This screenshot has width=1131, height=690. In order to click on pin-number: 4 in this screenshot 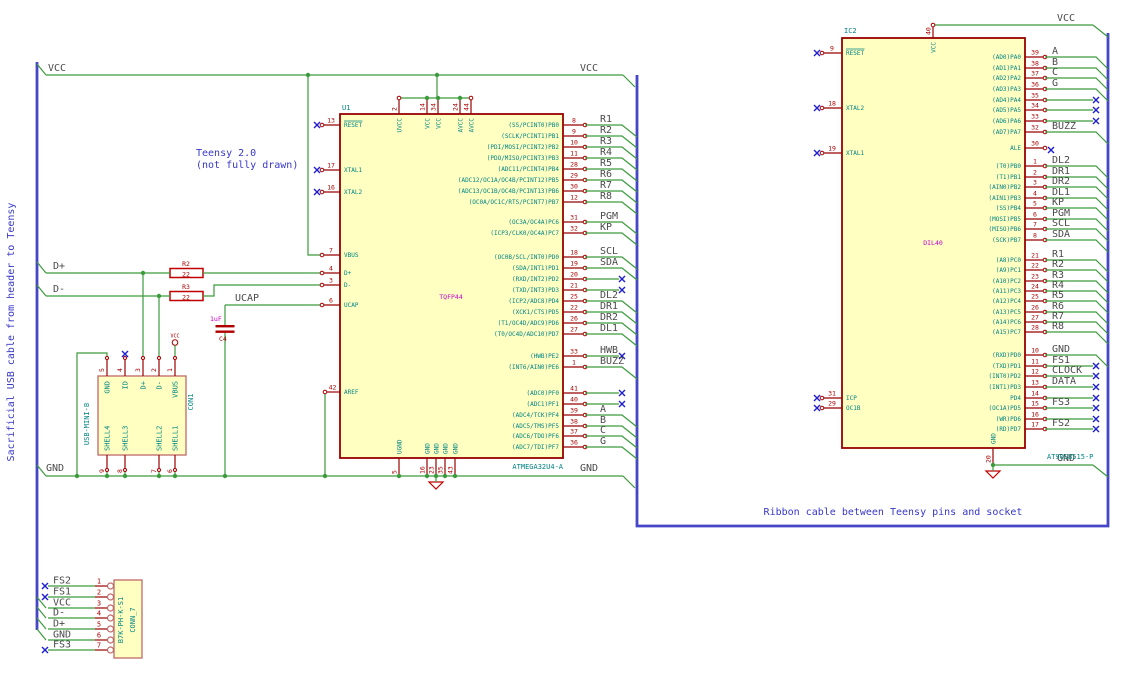, I will do `click(331, 269)`.